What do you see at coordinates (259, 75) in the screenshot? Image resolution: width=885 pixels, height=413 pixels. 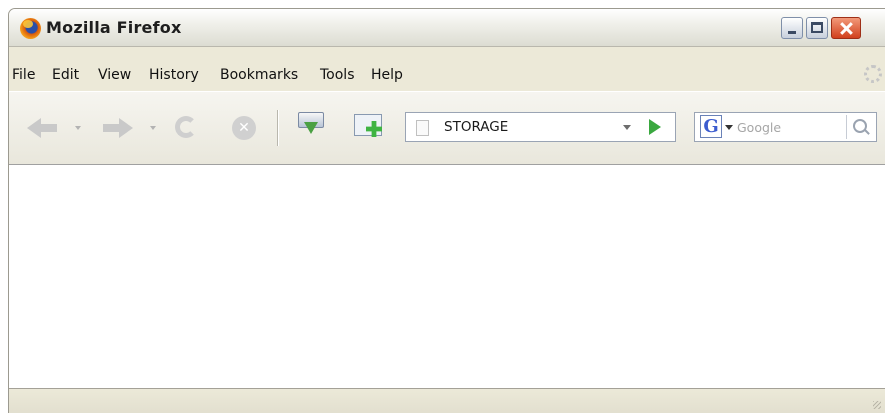 I see `menu-bookmarks: Bookmarks` at bounding box center [259, 75].